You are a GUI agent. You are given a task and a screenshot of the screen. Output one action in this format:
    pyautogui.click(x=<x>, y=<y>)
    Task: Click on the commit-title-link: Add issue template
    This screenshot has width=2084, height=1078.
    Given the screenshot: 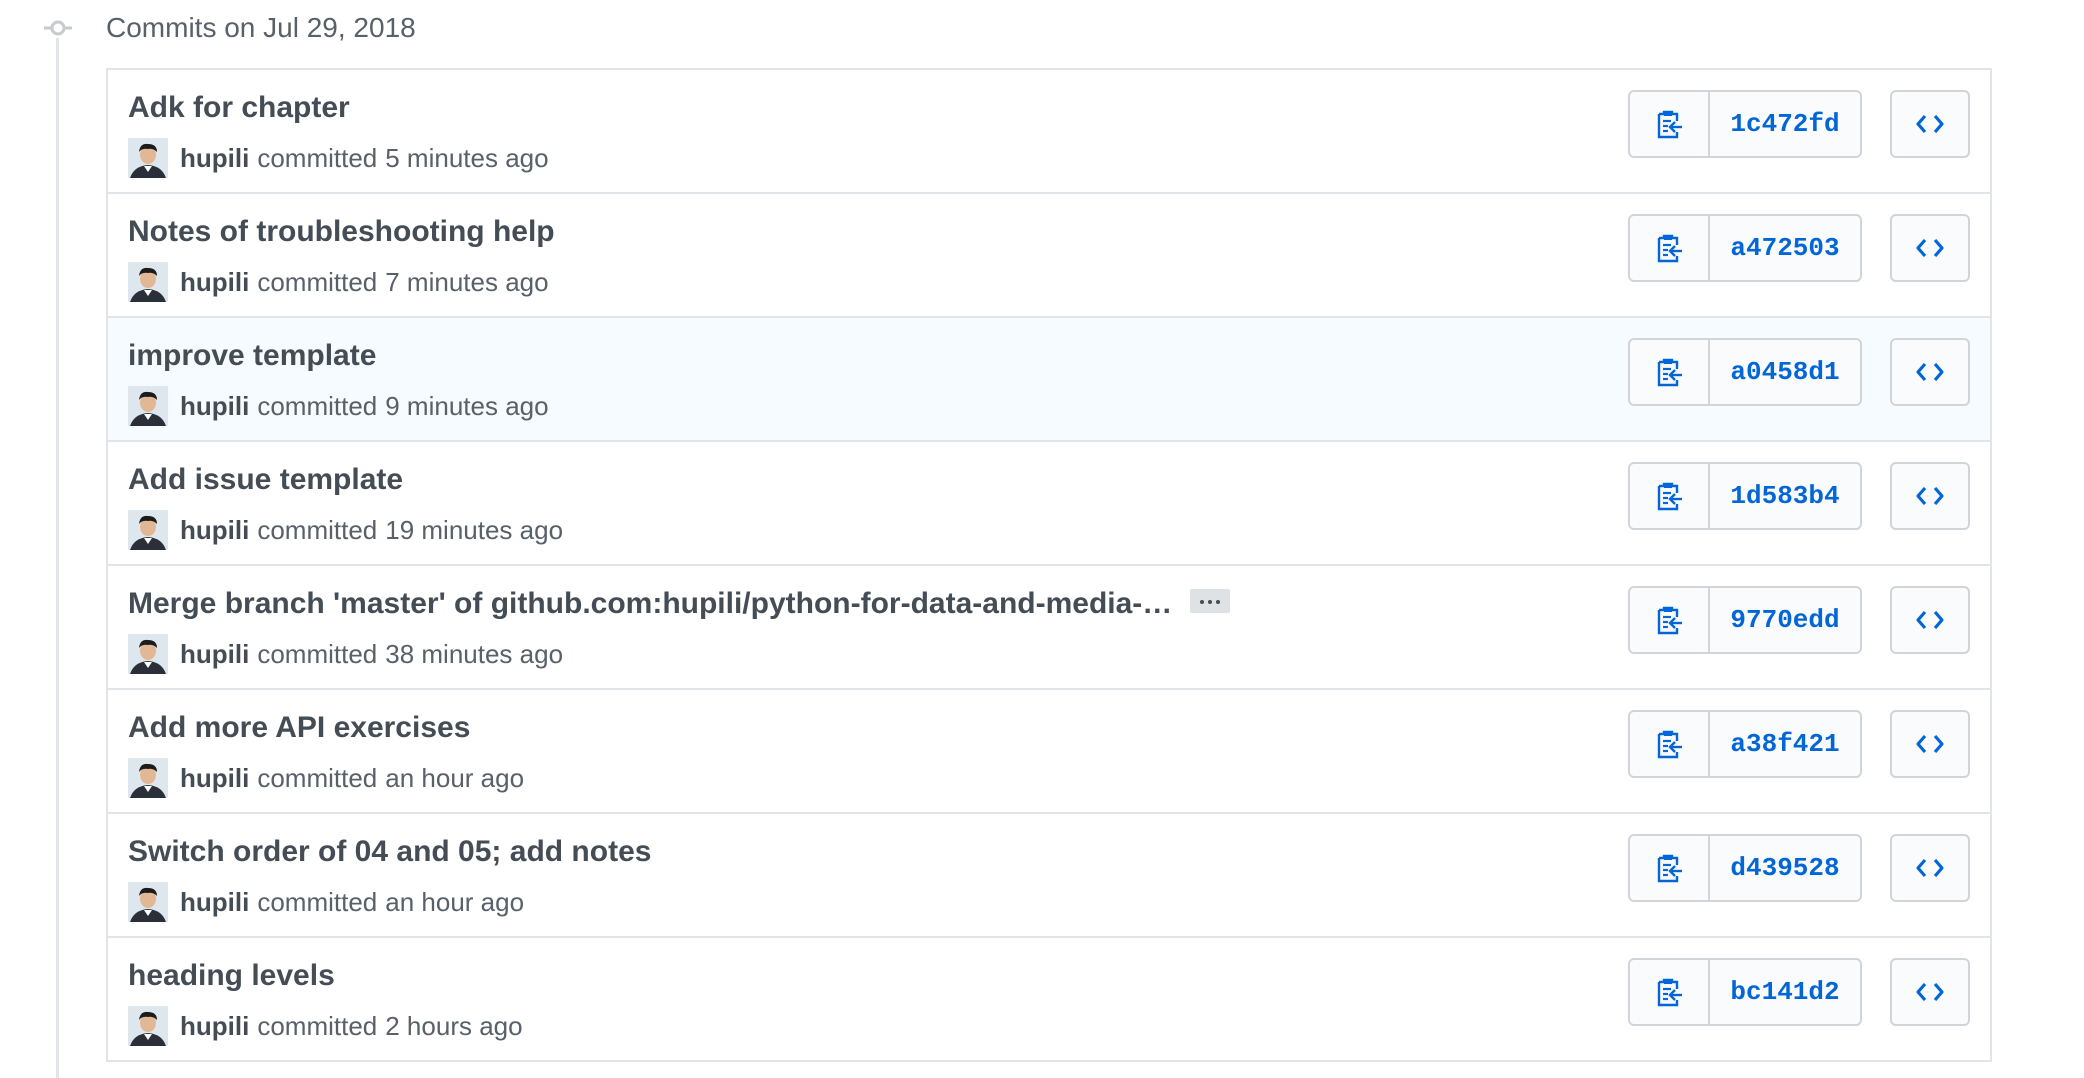 What is the action you would take?
    pyautogui.click(x=265, y=479)
    